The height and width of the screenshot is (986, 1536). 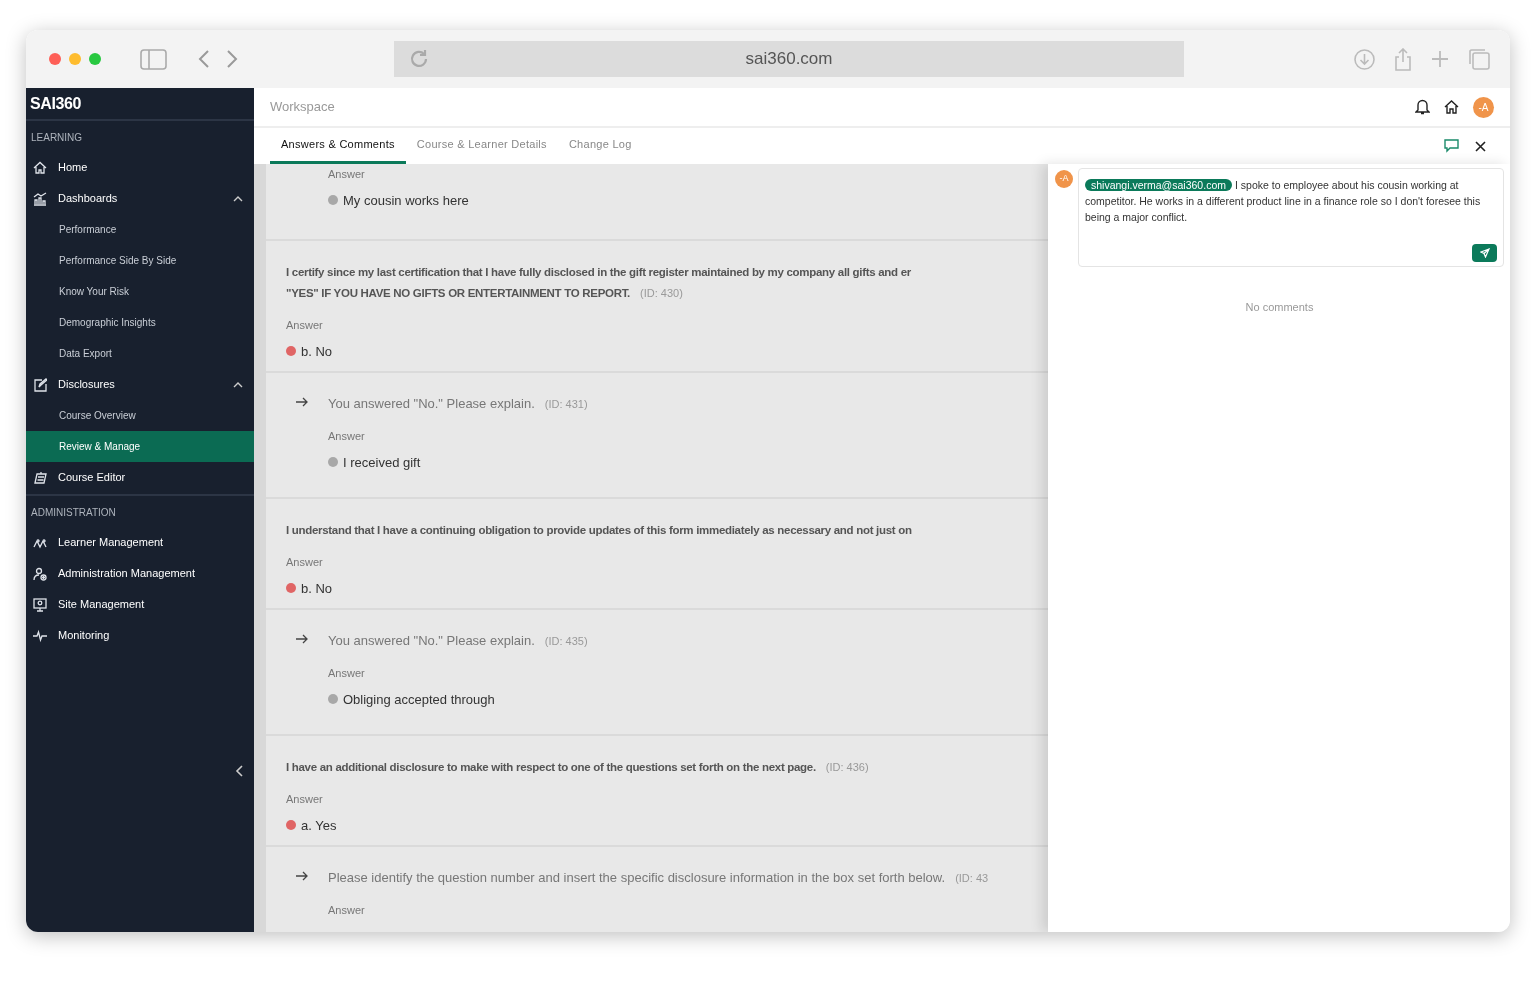 What do you see at coordinates (40, 198) in the screenshot?
I see `bar-chart-icon` at bounding box center [40, 198].